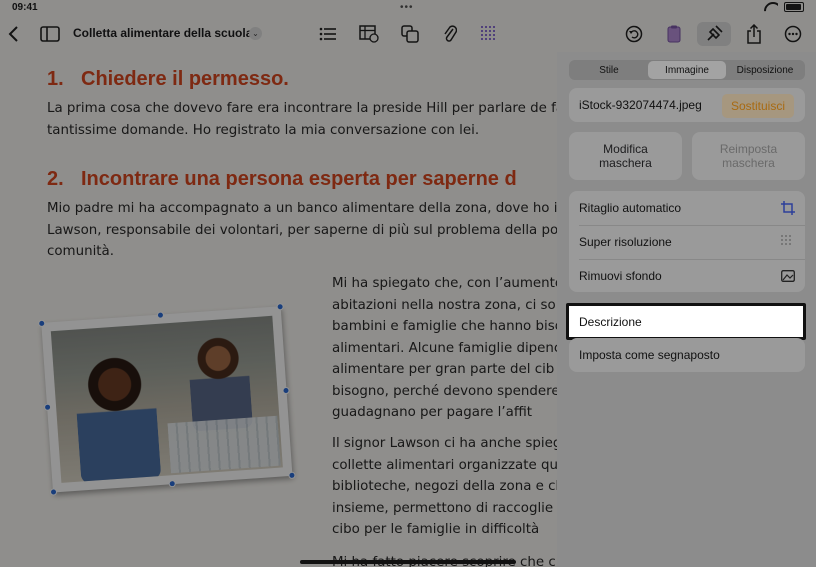  Describe the element at coordinates (758, 106) in the screenshot. I see `replace-image-button: Sostituisci` at that location.